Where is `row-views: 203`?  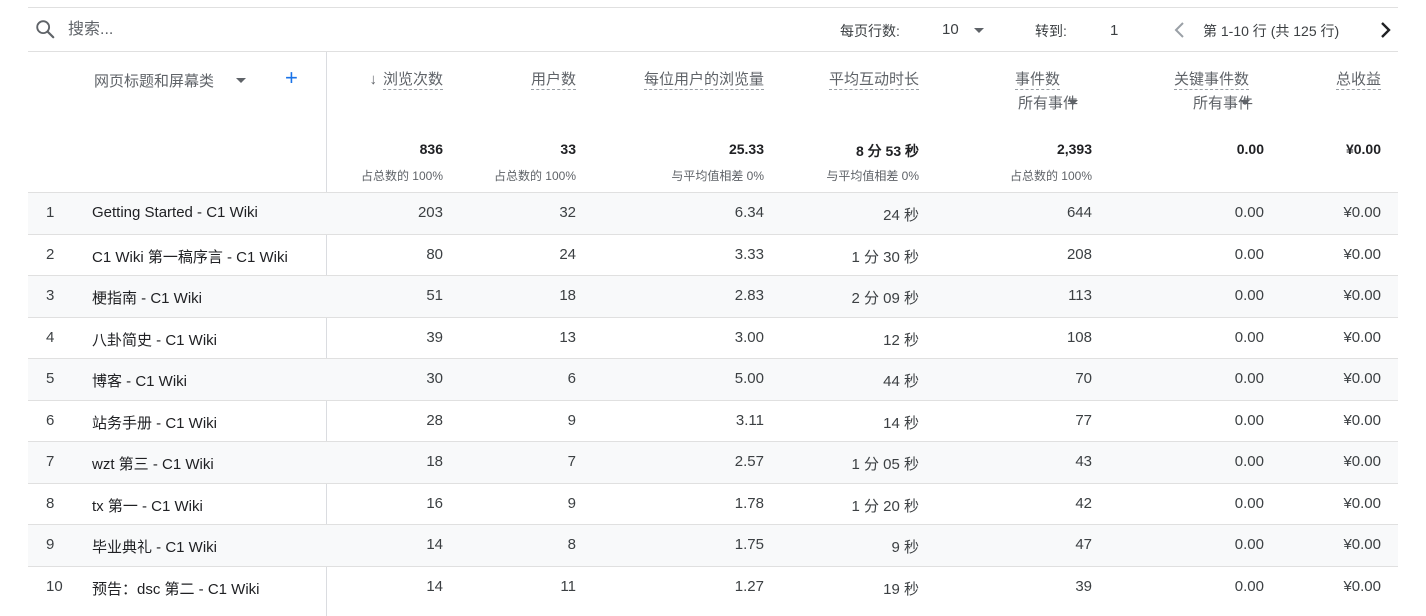
row-views: 203 is located at coordinates (430, 212).